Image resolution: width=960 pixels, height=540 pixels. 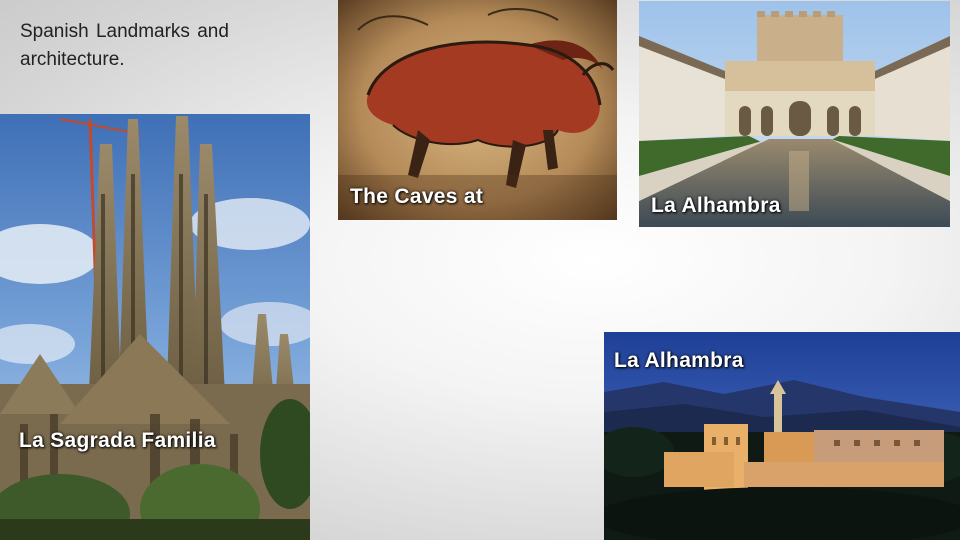 What do you see at coordinates (417, 196) in the screenshot?
I see `caves-caption: The Caves at` at bounding box center [417, 196].